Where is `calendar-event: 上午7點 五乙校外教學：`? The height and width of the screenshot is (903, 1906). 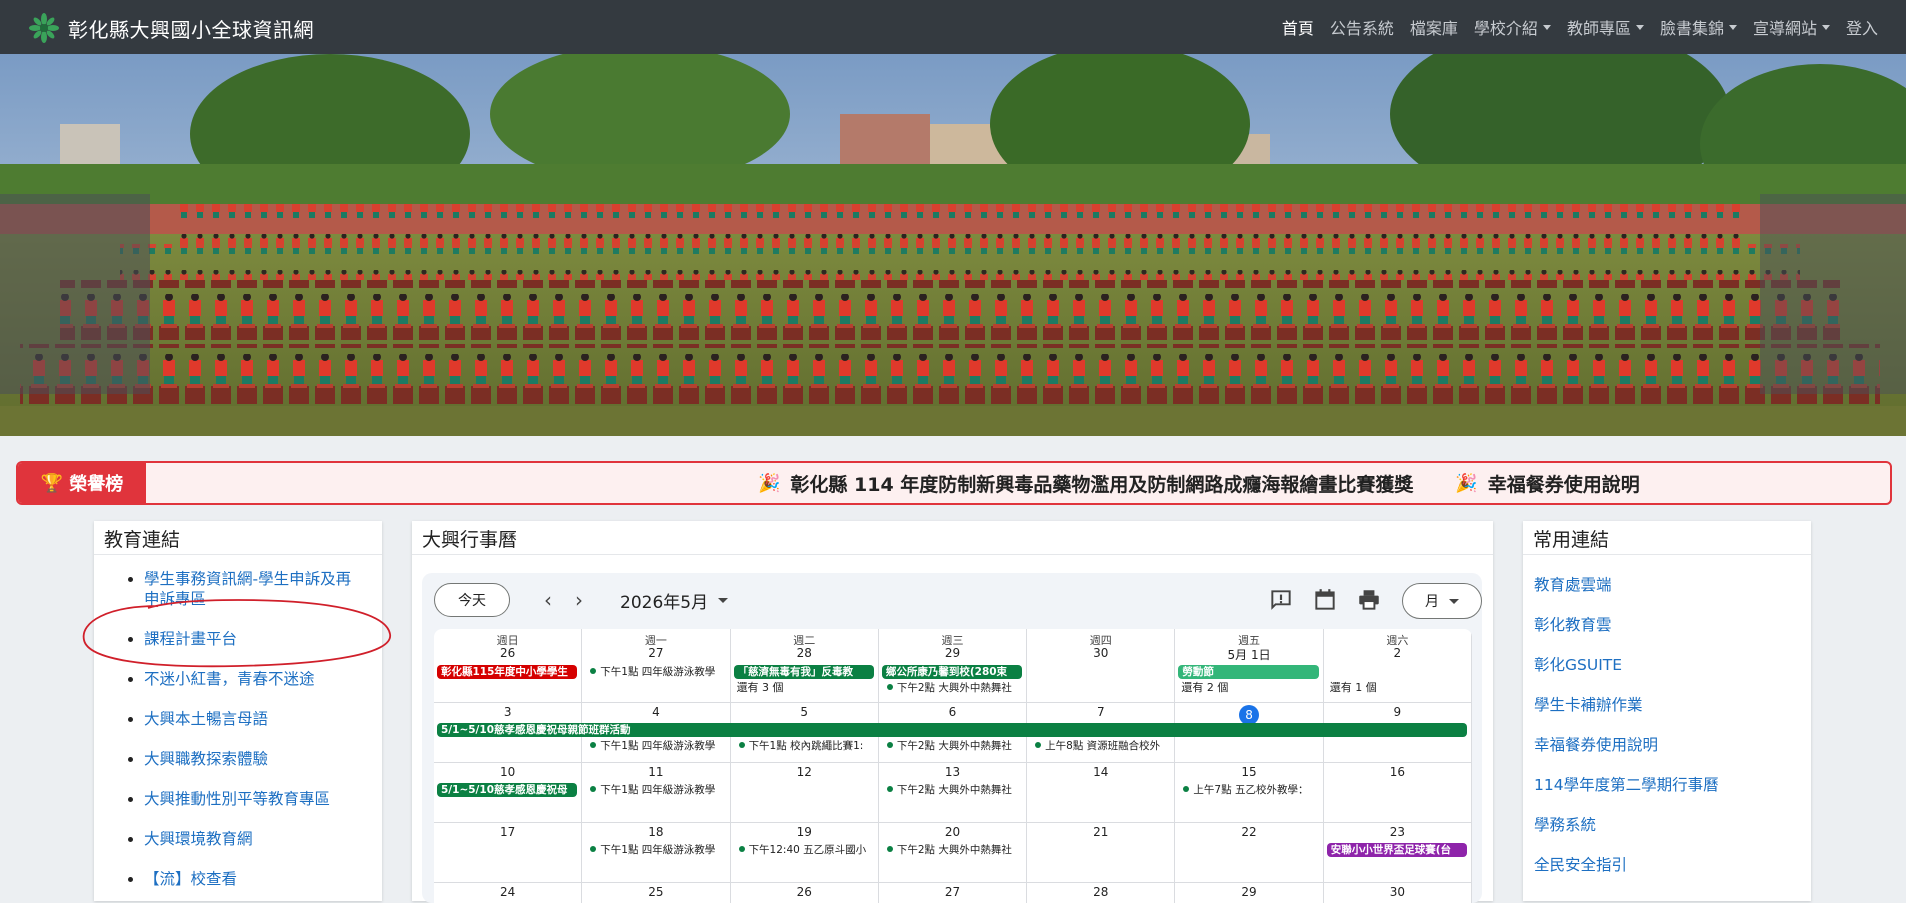 calendar-event: 上午7點 五乙校外教學： is located at coordinates (1251, 790).